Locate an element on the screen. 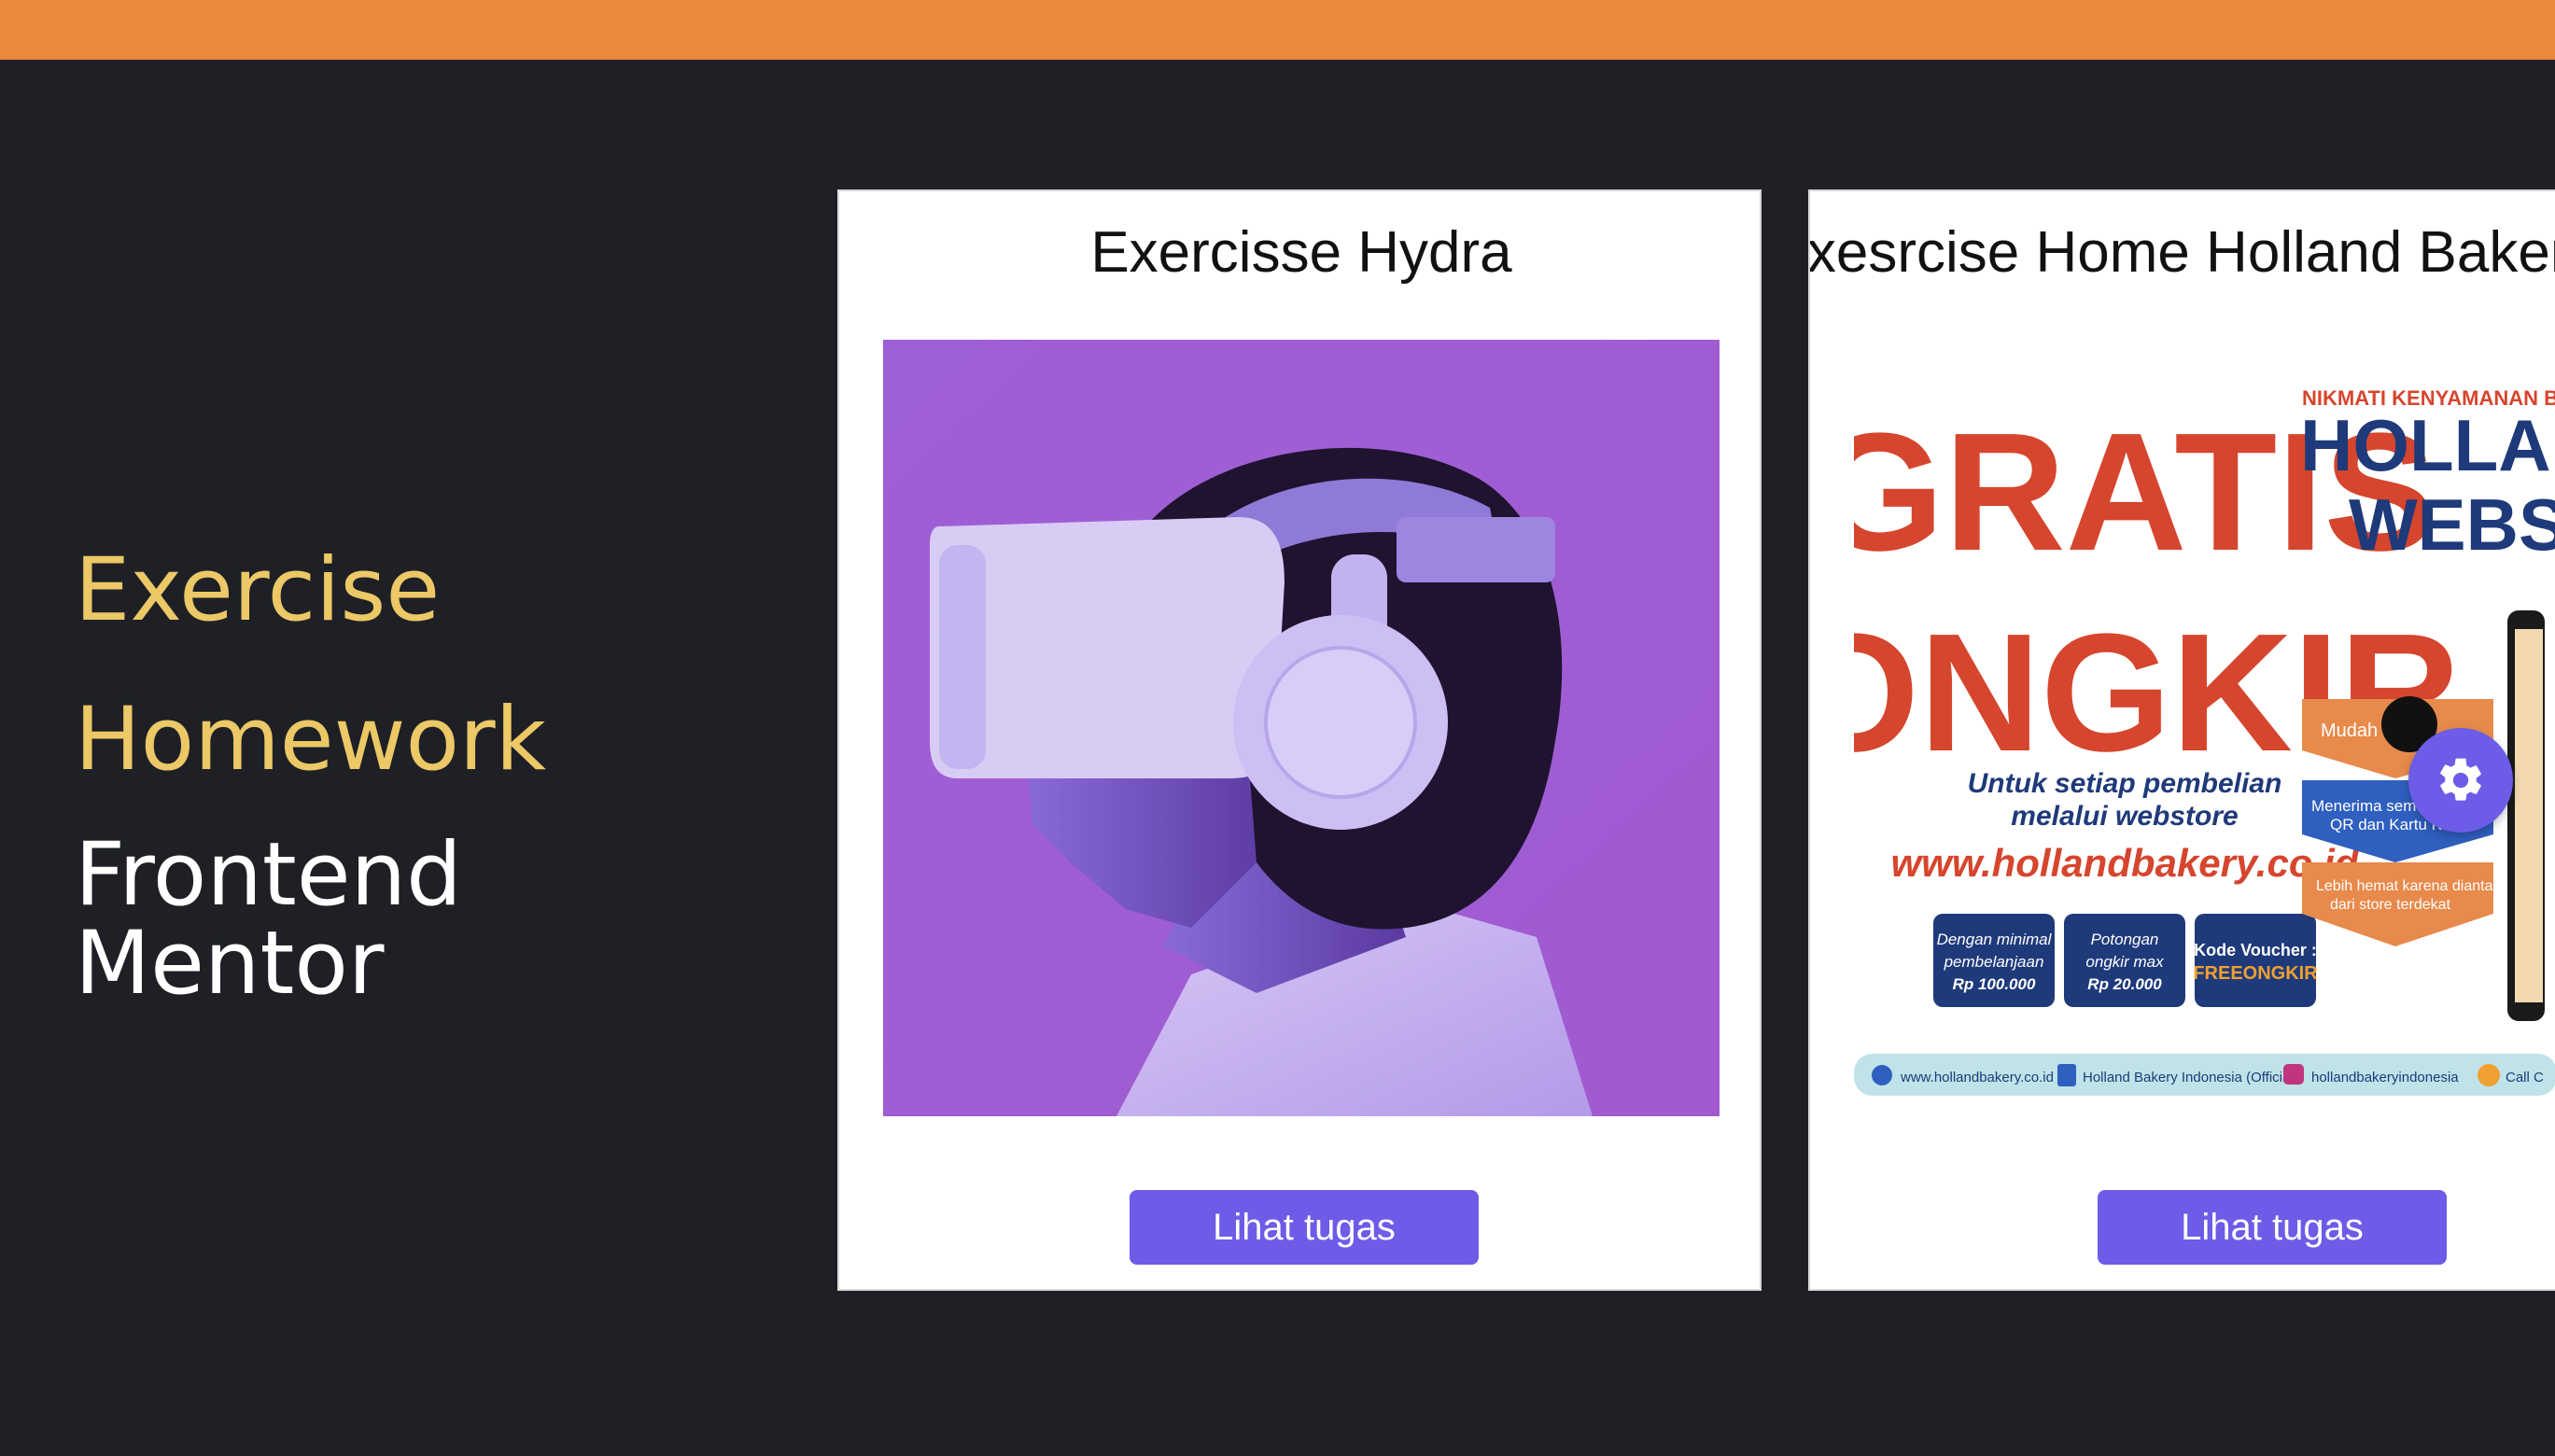 This screenshot has height=1456, width=2555. box1-line2: pembelanjaan is located at coordinates (1994, 962).